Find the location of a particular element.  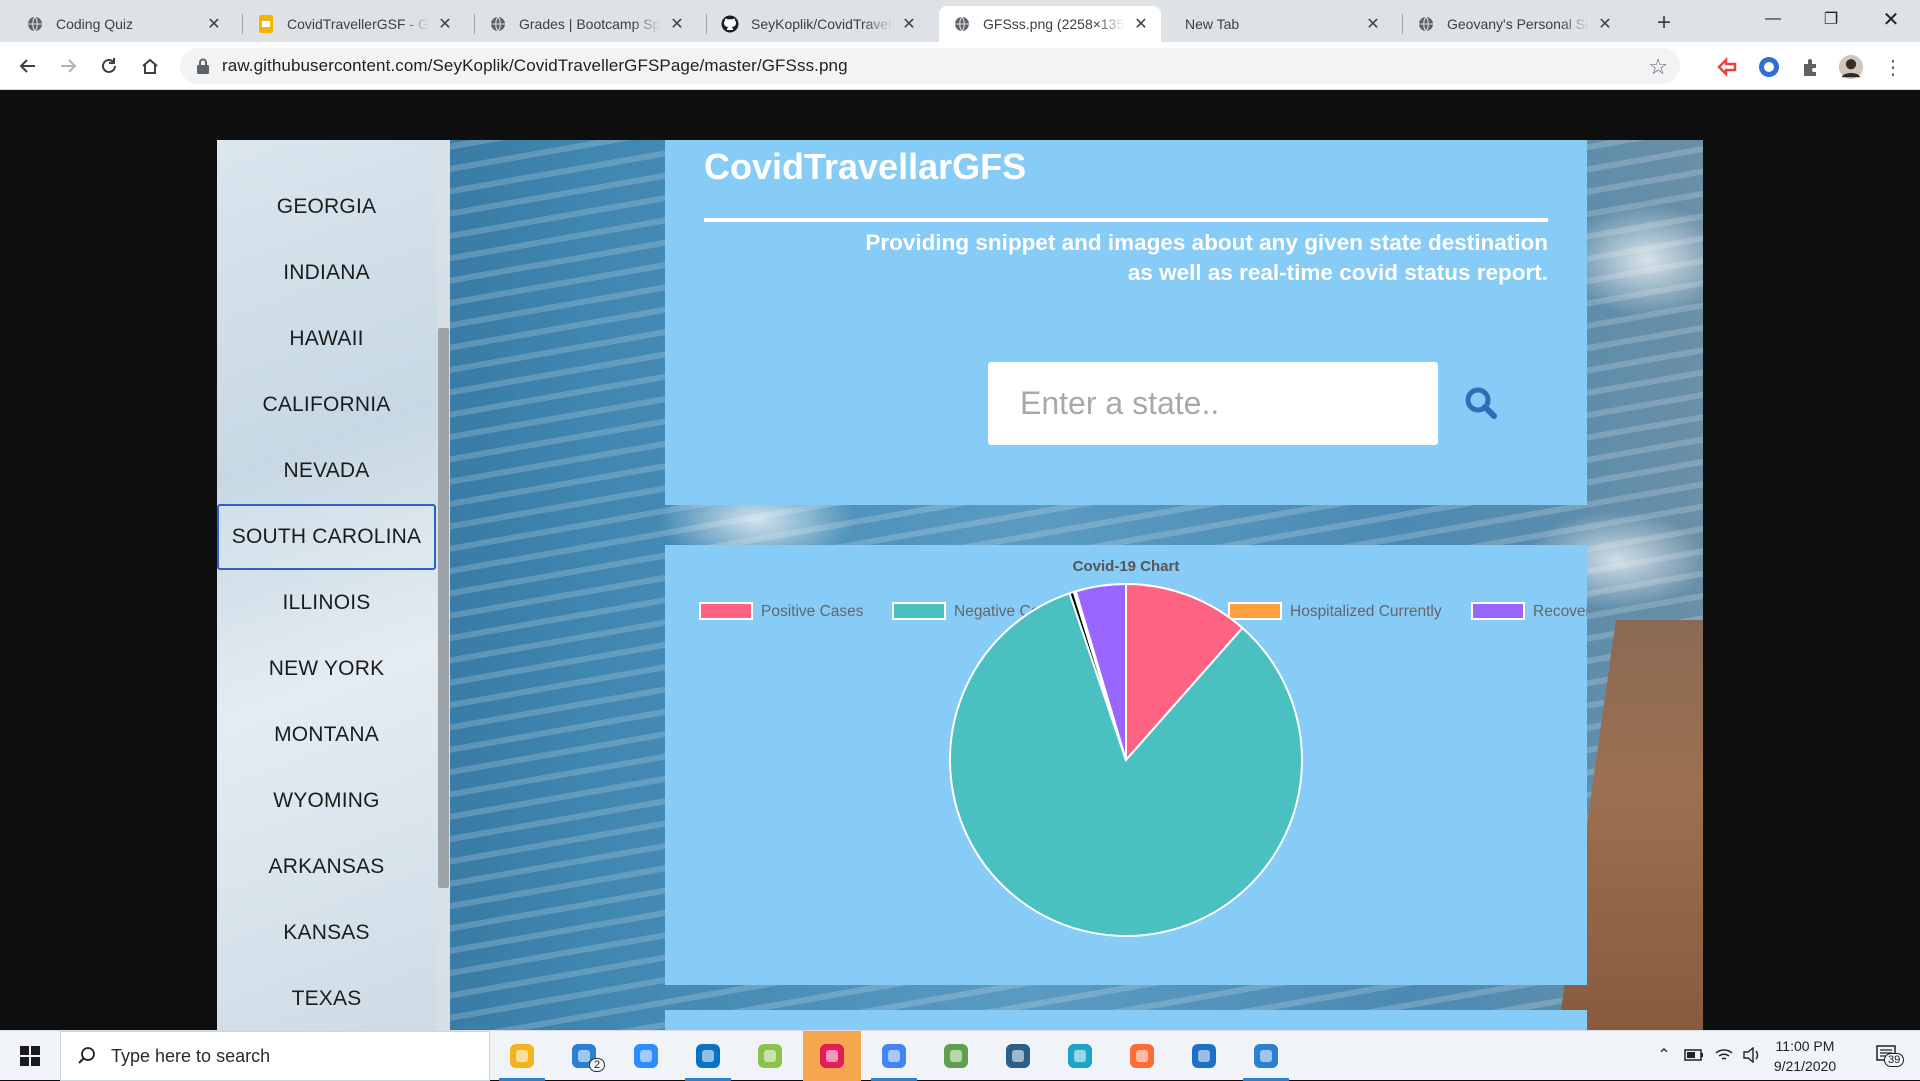

tab-title: New Tab is located at coordinates (1212, 24).